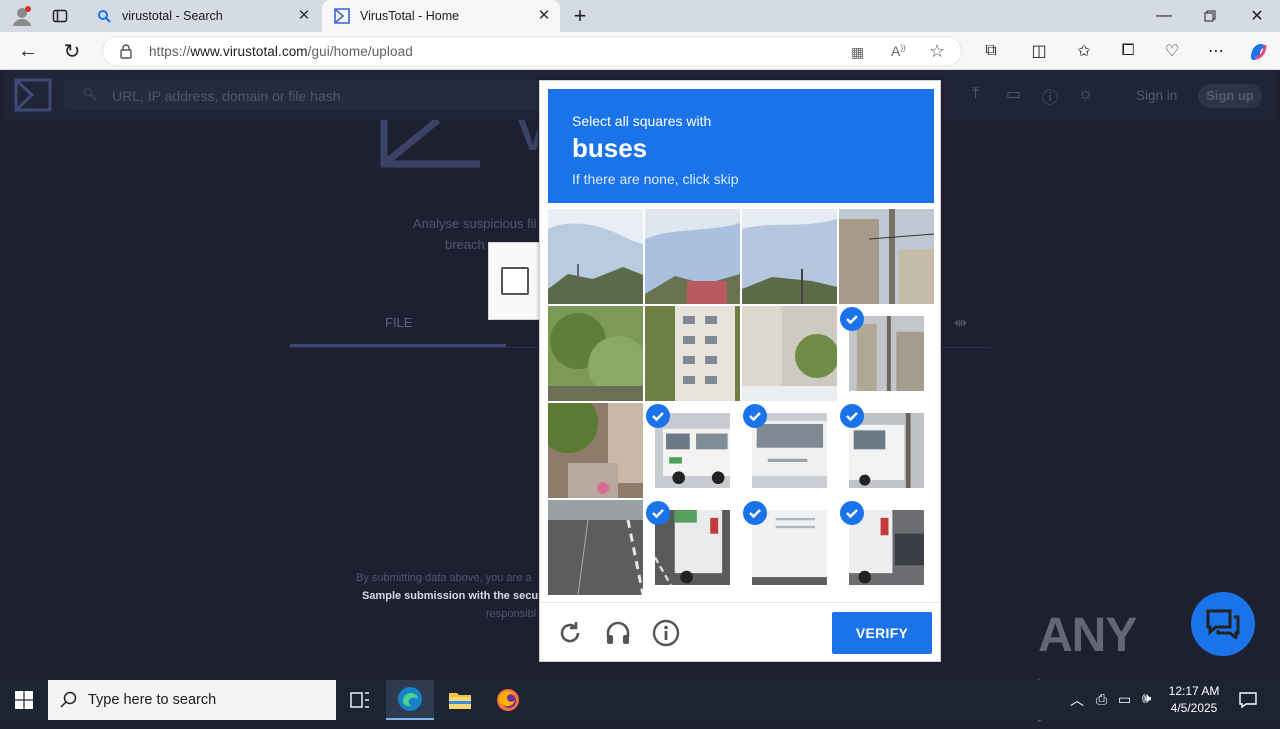  Describe the element at coordinates (22, 16) in the screenshot. I see `profile-avatar` at that location.